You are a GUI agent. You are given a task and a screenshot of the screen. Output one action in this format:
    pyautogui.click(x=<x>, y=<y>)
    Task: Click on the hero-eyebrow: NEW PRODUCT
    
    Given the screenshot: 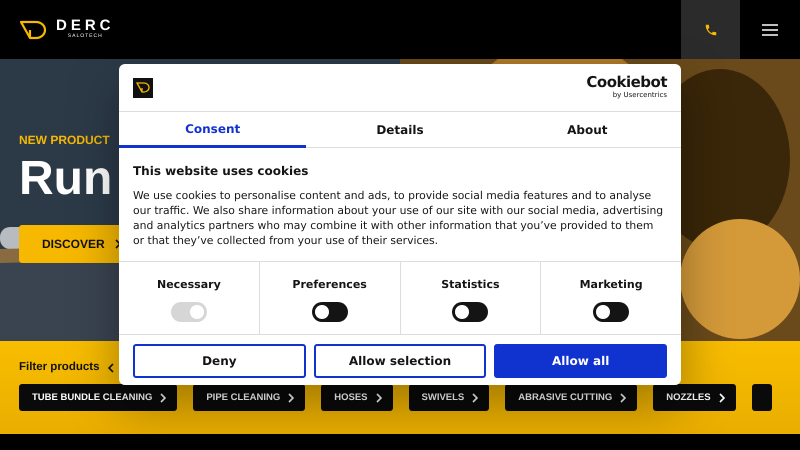 What is the action you would take?
    pyautogui.click(x=65, y=140)
    